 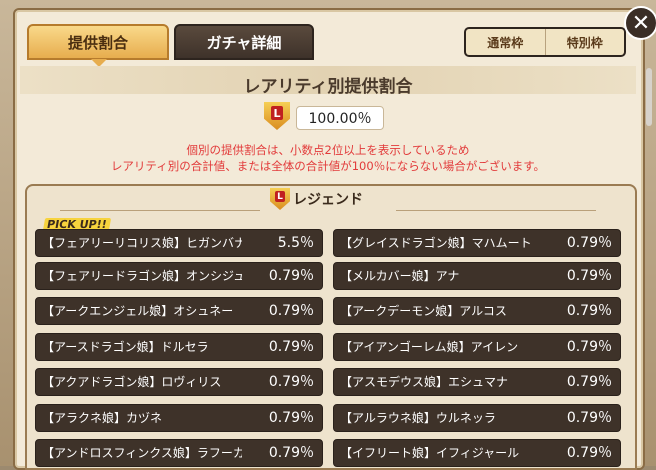 I want to click on list-item: 【フェアリーリコリス娘】ヒガンバナ 5.5％, so click(x=179, y=243).